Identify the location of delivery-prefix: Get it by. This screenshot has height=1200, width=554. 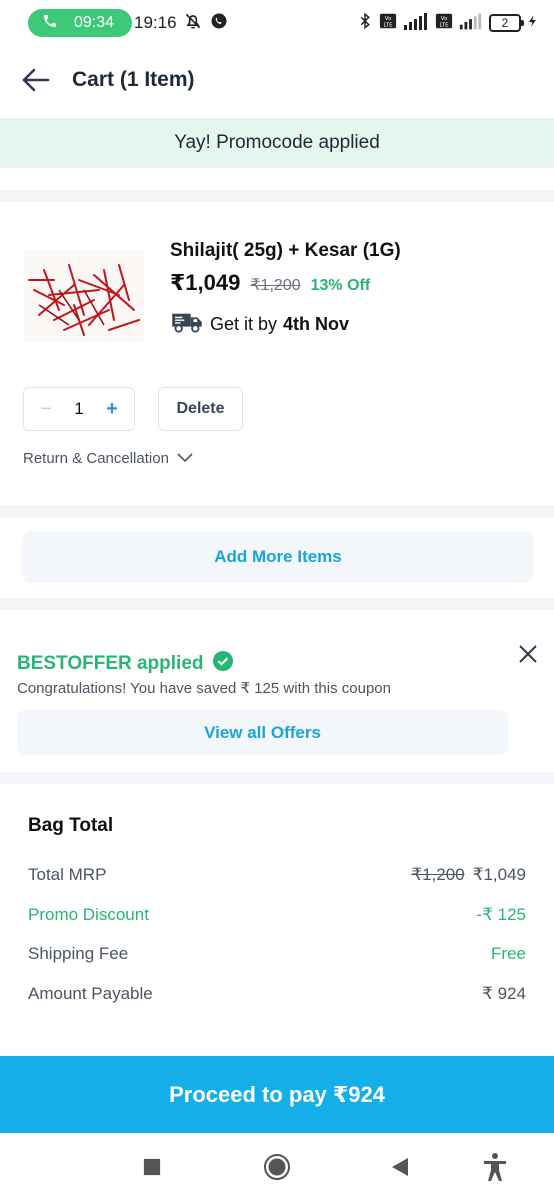
(244, 324).